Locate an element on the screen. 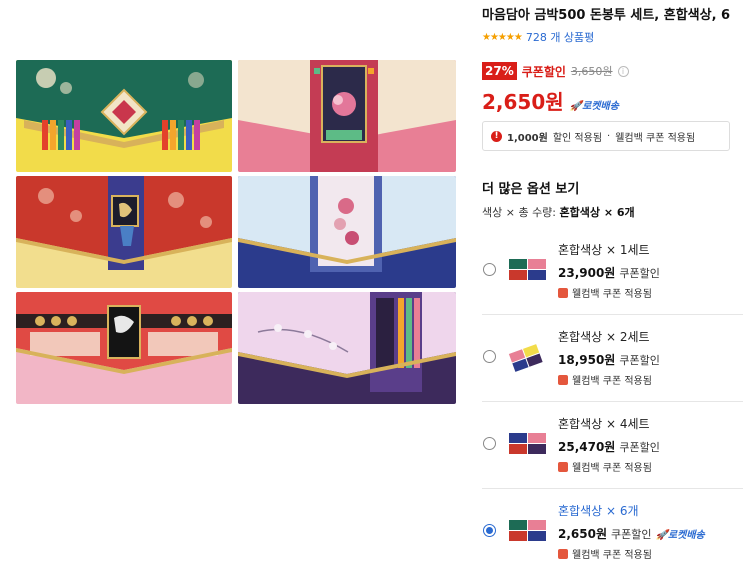  envelope-rose is located at coordinates (124, 348).